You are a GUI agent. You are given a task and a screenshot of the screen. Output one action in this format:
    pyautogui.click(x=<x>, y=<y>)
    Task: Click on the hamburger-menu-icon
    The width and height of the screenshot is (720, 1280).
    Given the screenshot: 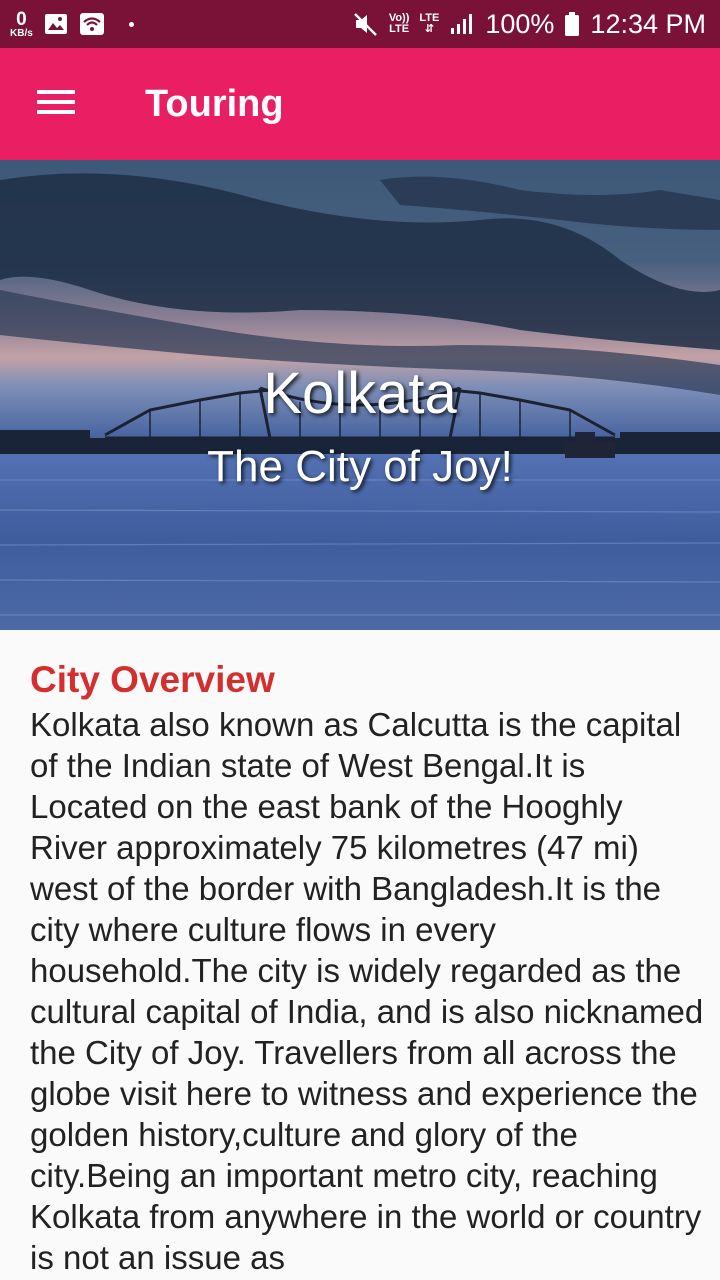 What is the action you would take?
    pyautogui.click(x=56, y=104)
    